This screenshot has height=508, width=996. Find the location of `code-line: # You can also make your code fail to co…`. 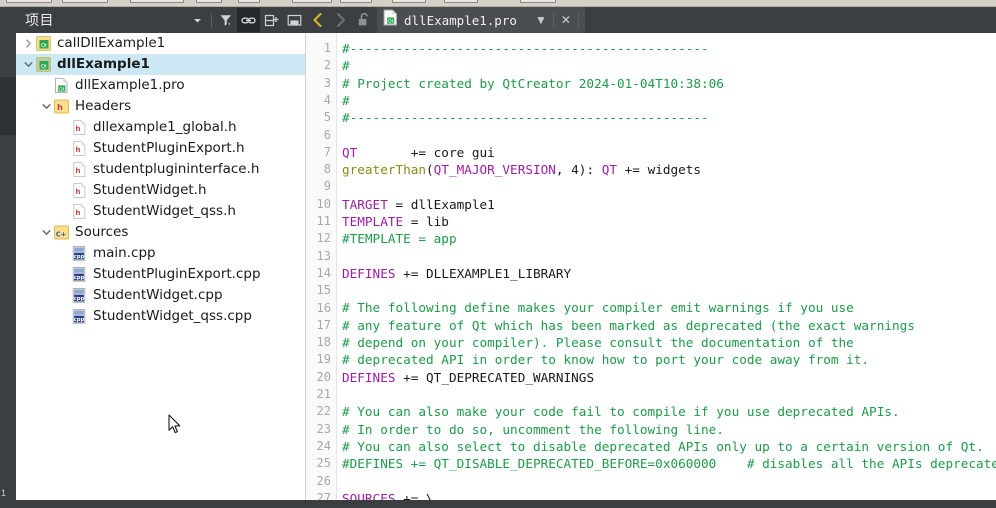

code-line: # You can also make your code fail to co… is located at coordinates (667, 411).